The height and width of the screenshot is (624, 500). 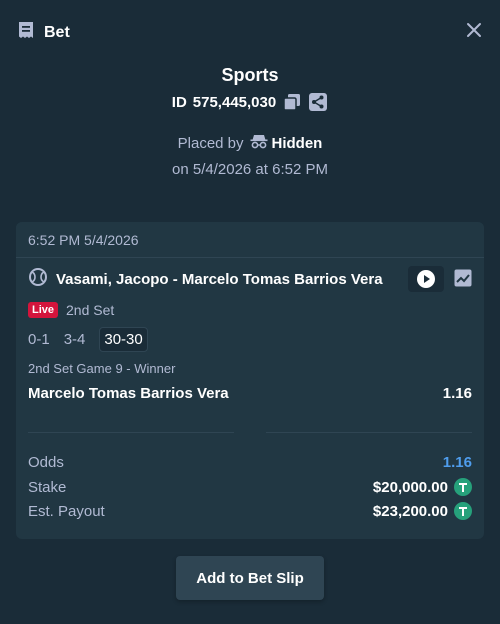 I want to click on payout-label: Est. Payout, so click(x=66, y=511).